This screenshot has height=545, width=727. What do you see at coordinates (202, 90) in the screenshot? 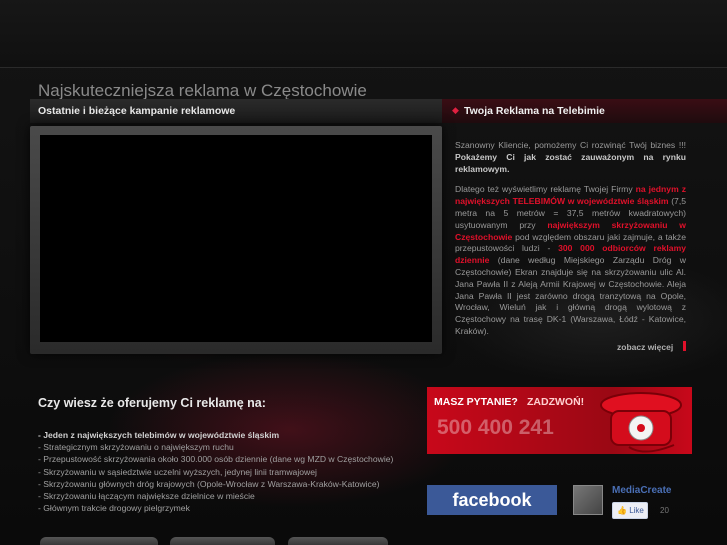
I see `page-title: Najskuteczniejsza reklama w Częstochowie` at bounding box center [202, 90].